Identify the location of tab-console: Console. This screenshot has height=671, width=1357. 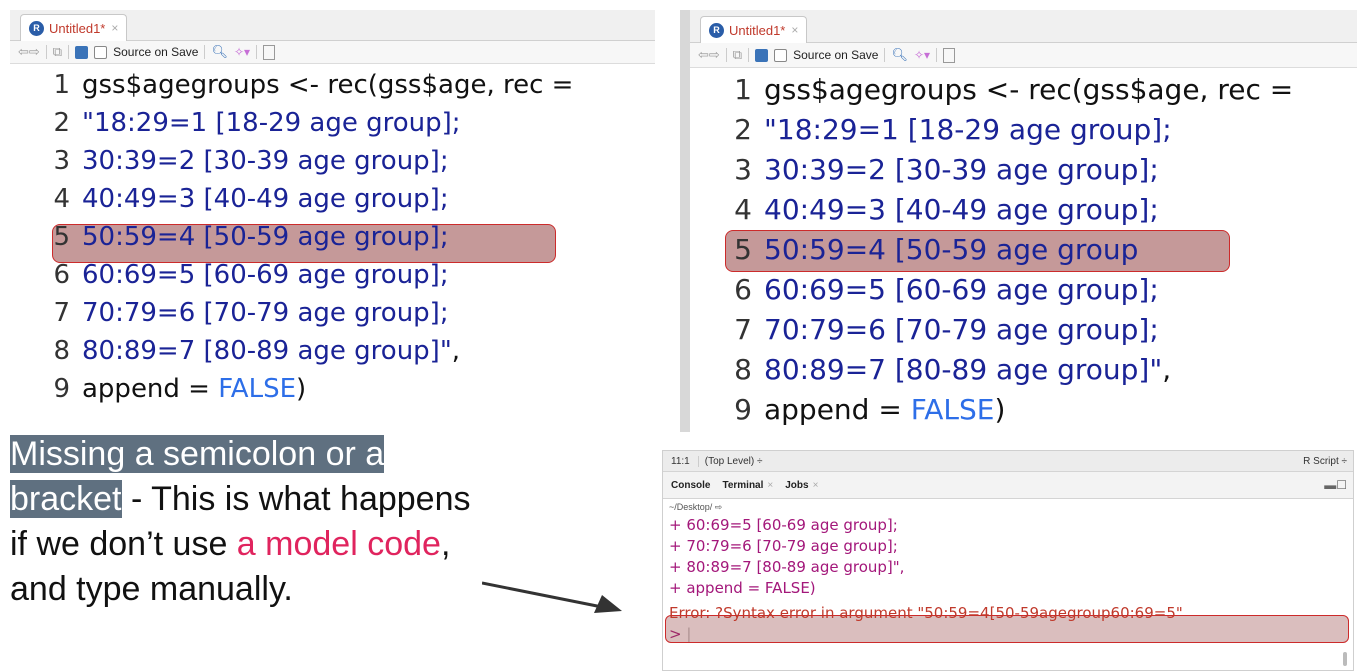
(690, 485).